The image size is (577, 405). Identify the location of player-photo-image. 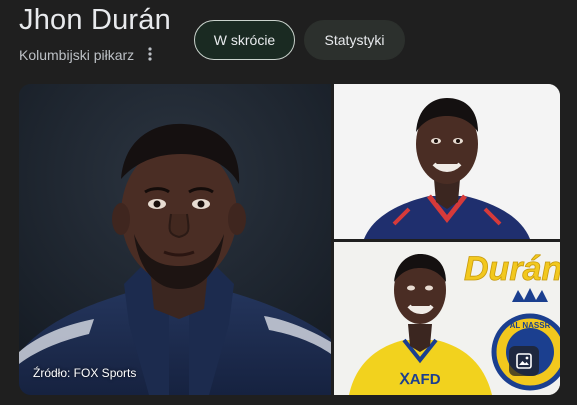
(447, 161).